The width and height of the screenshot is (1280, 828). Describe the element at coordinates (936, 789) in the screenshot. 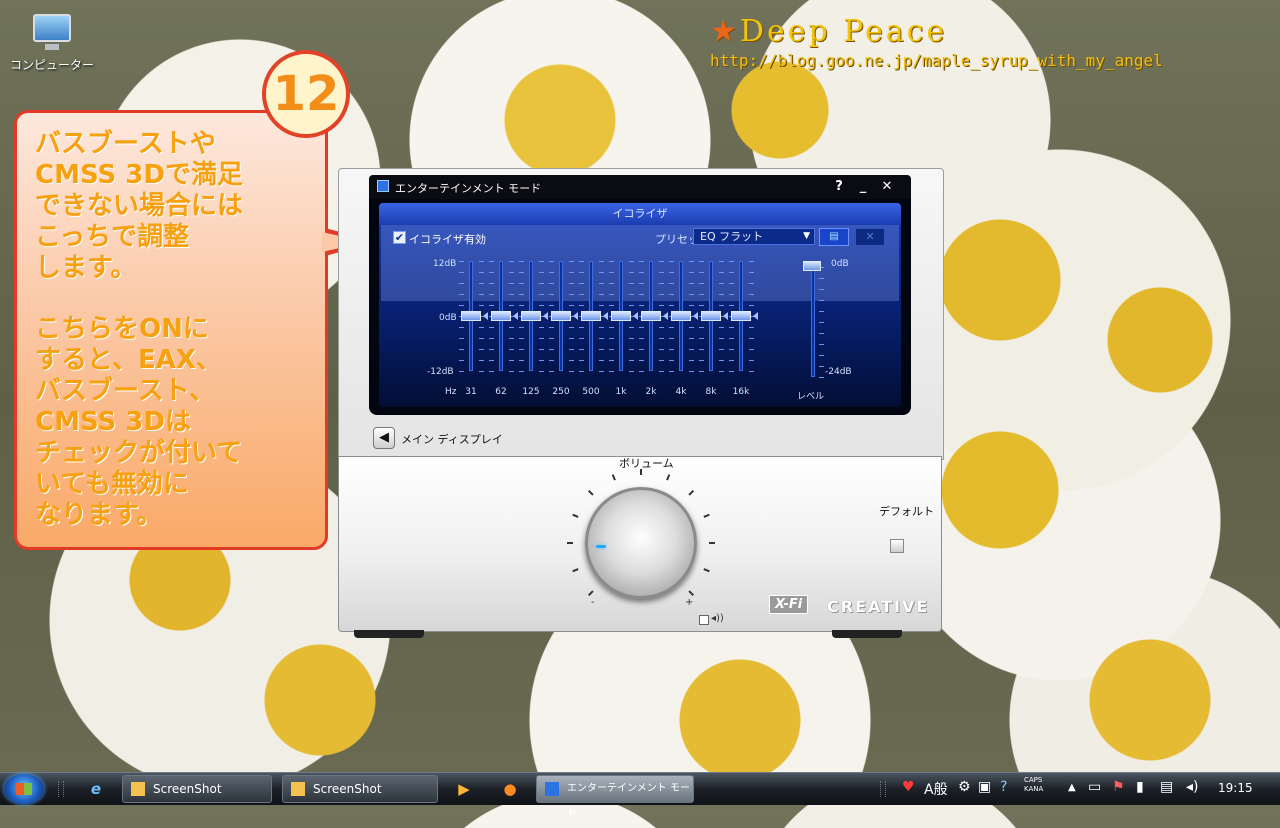

I see `ime-indicator: A般` at that location.